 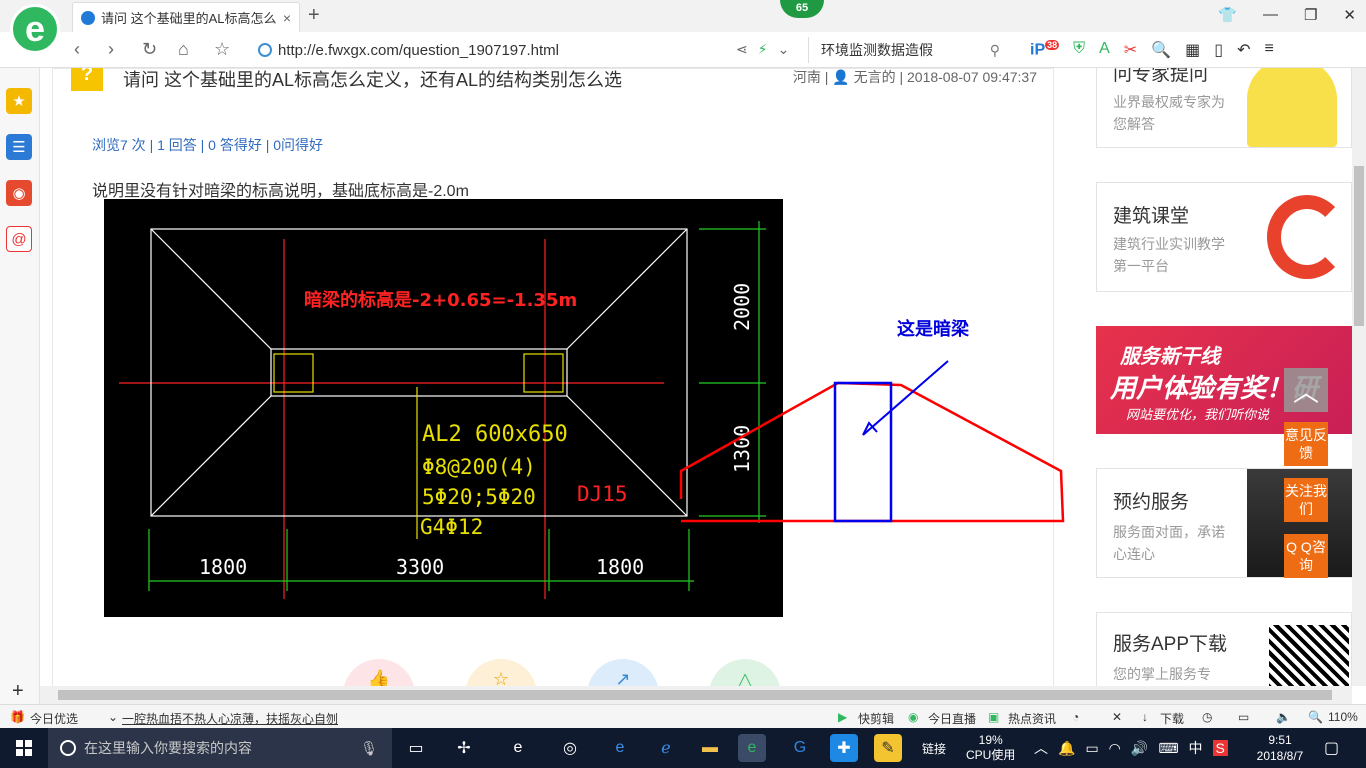 What do you see at coordinates (875, 77) in the screenshot?
I see `author: 无言的` at bounding box center [875, 77].